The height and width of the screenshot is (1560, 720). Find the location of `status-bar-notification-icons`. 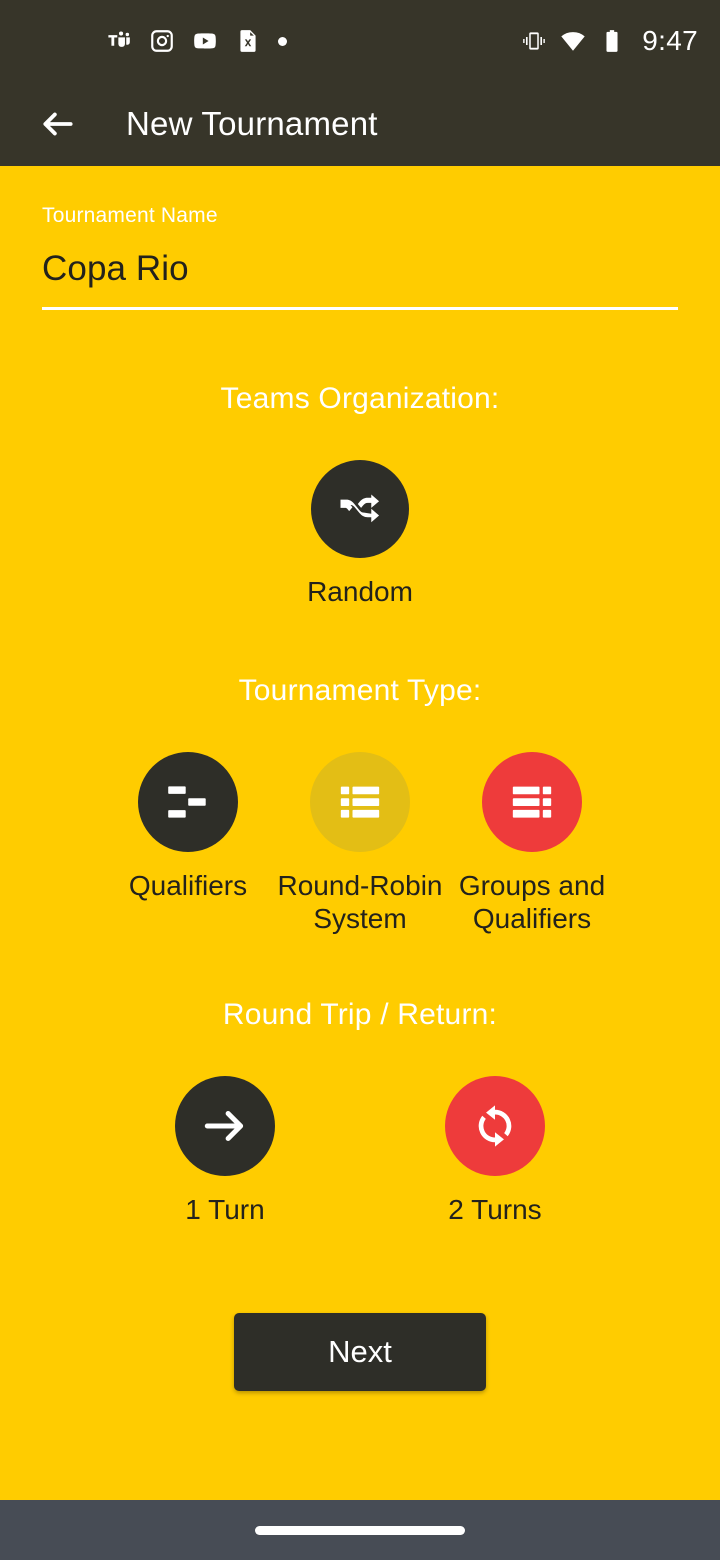

status-bar-notification-icons is located at coordinates (196, 41).